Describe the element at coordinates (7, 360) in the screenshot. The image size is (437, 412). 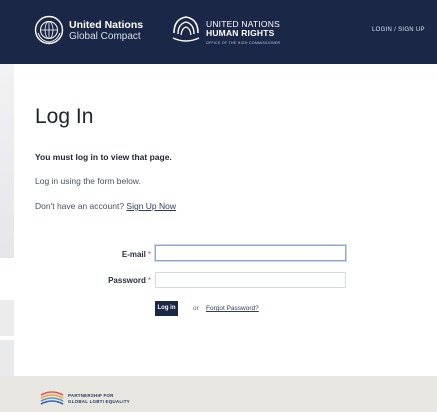
I see `side-panel-bottom` at that location.